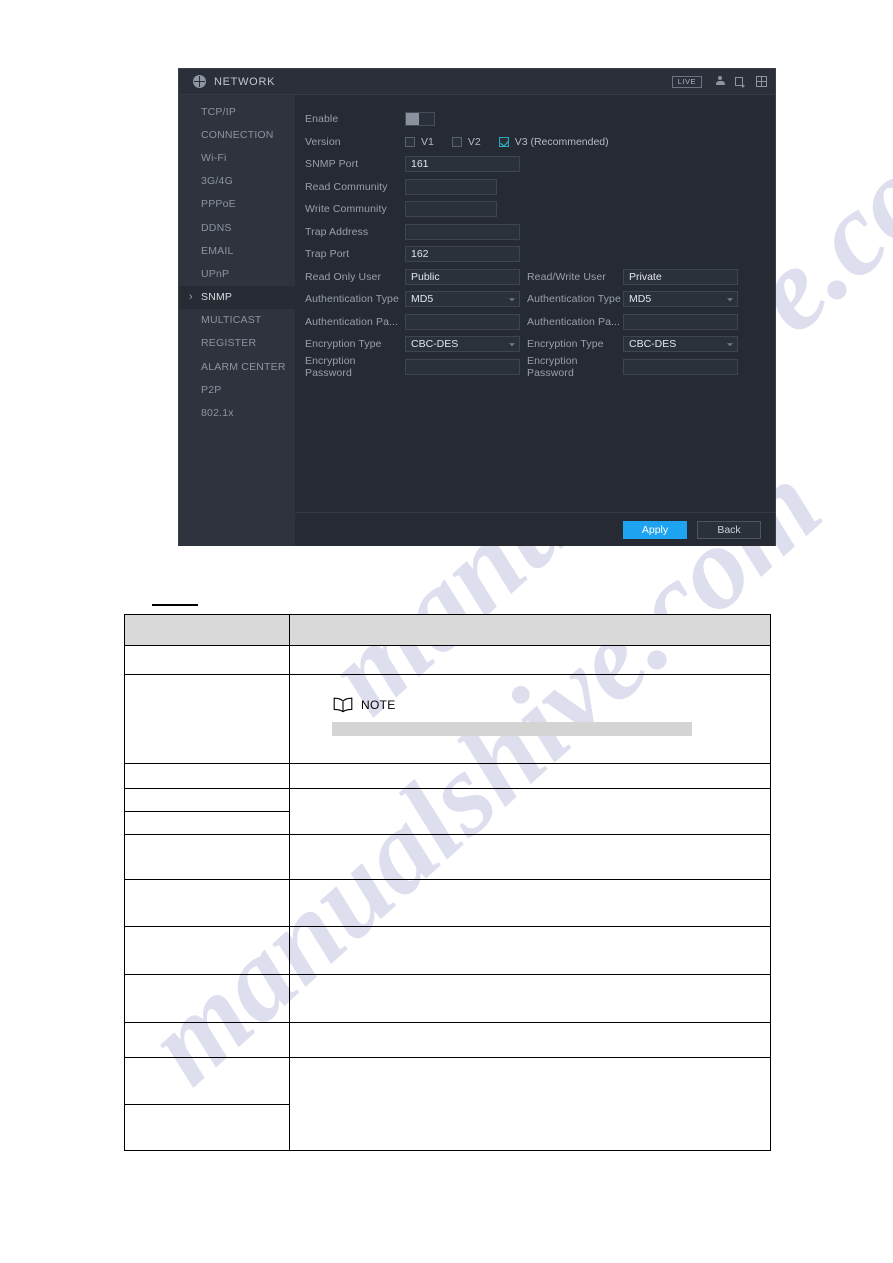  What do you see at coordinates (512, 729) in the screenshot?
I see `note-redacted-bar` at bounding box center [512, 729].